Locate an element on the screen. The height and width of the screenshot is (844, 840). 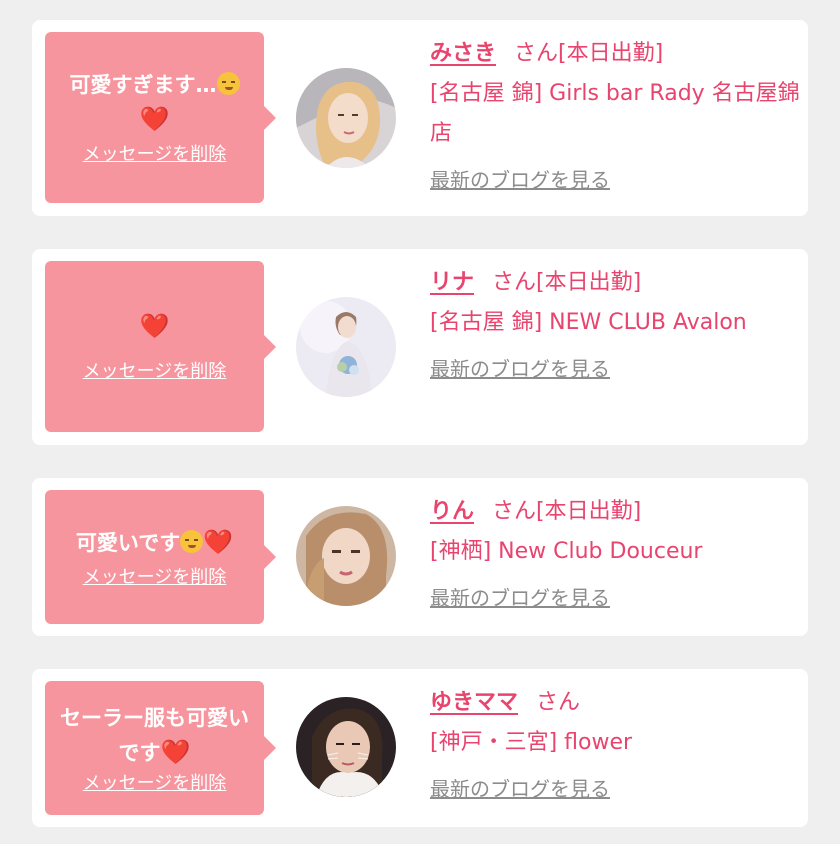
drooling-face-icon is located at coordinates (228, 83).